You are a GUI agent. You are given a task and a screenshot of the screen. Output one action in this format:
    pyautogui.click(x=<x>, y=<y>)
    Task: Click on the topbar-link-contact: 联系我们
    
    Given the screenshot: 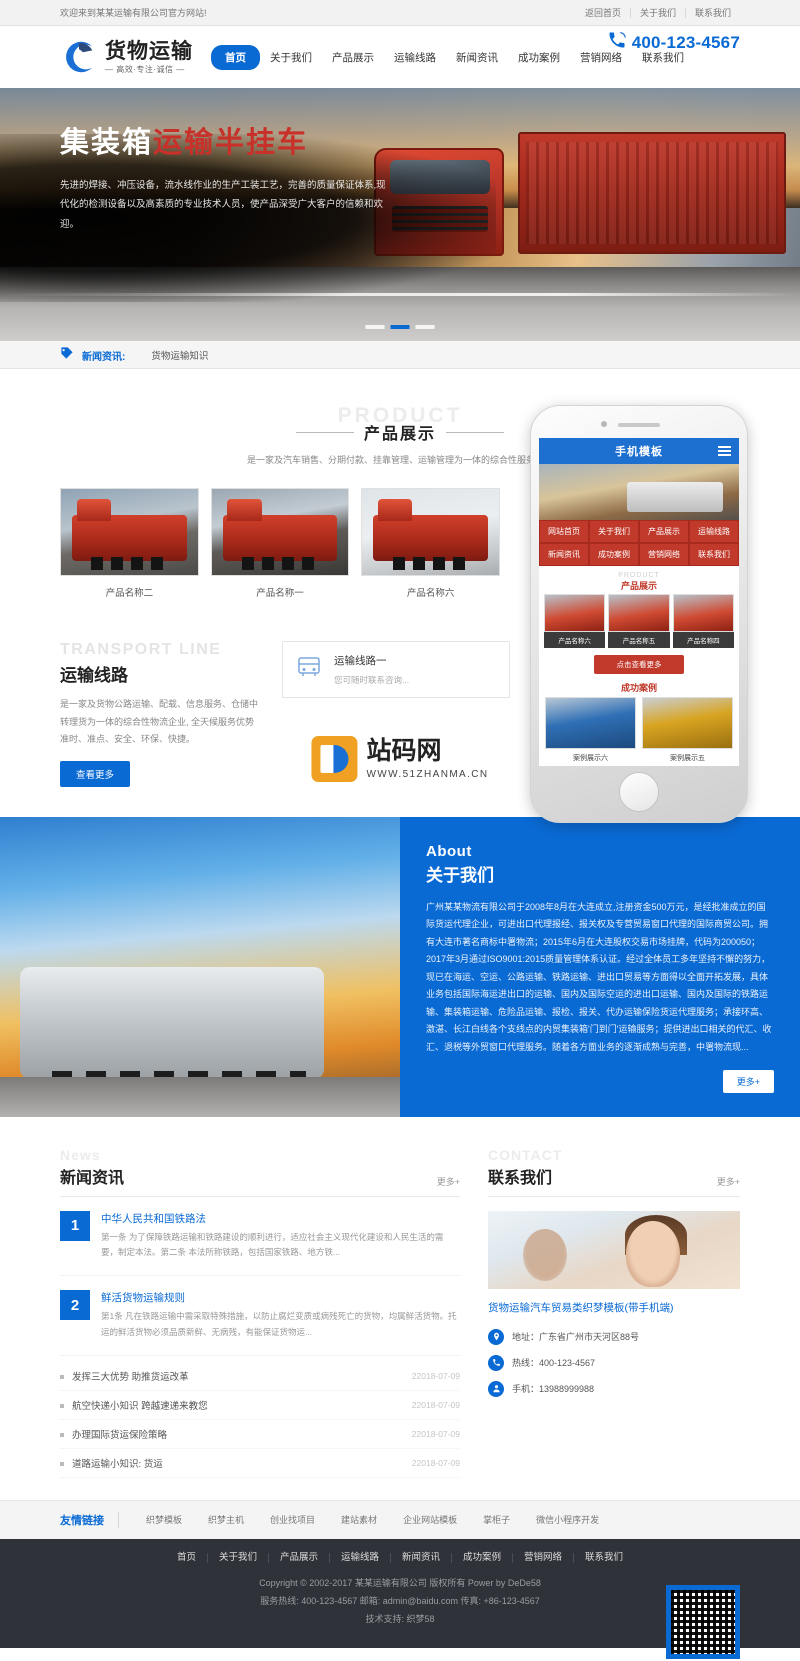 What is the action you would take?
    pyautogui.click(x=712, y=12)
    